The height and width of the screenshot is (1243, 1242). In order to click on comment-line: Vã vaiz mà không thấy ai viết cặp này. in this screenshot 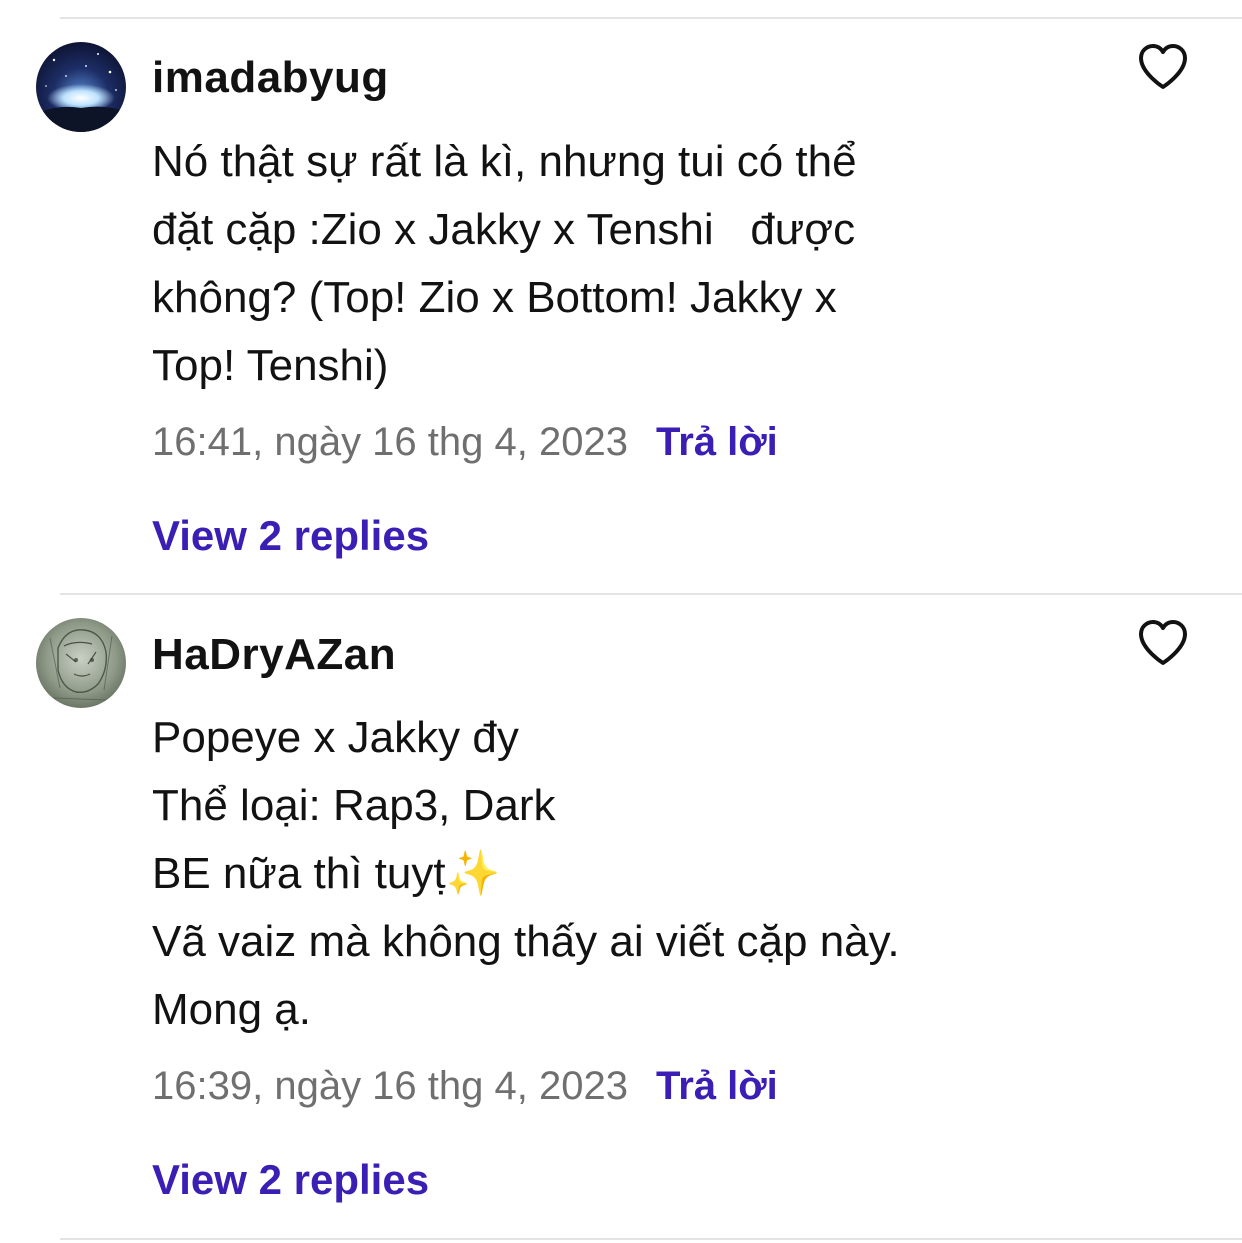, I will do `click(526, 941)`.